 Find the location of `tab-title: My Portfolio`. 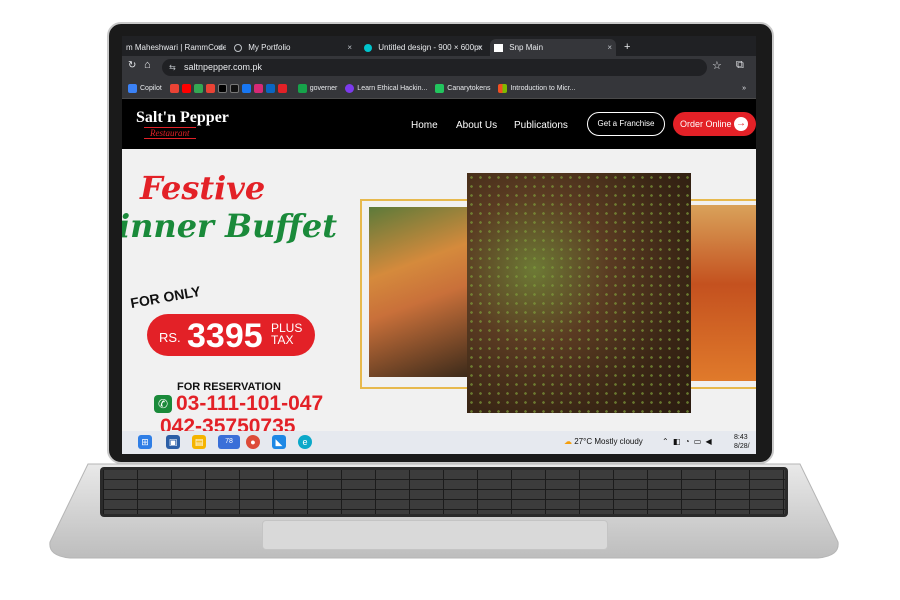

tab-title: My Portfolio is located at coordinates (269, 47).